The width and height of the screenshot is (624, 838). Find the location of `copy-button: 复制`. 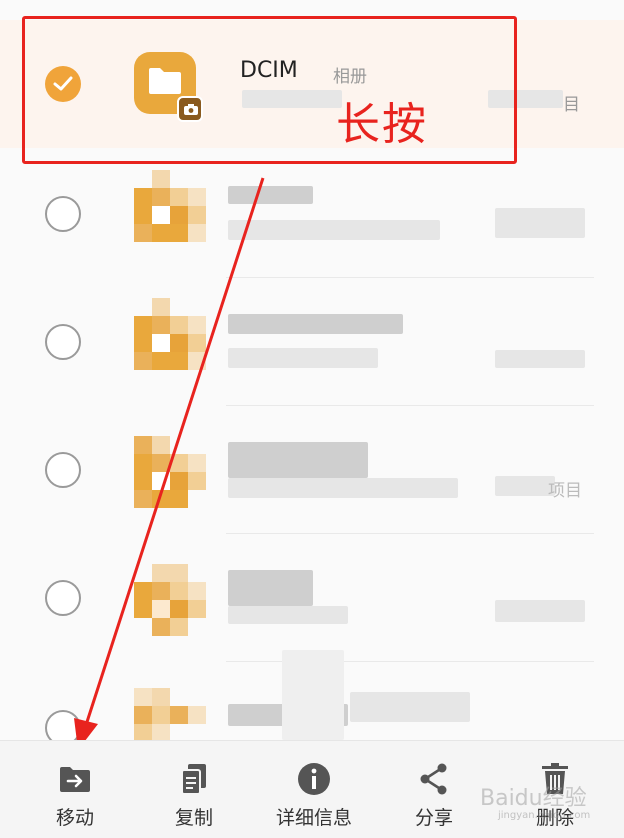

copy-button: 复制 is located at coordinates (194, 789).